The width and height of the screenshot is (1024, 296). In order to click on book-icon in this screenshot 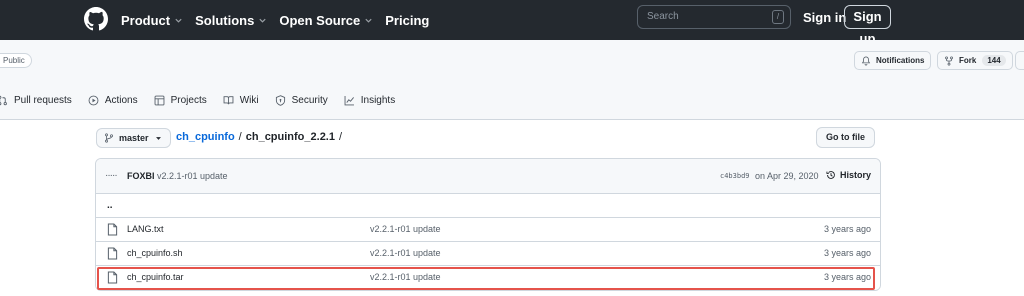, I will do `click(228, 100)`.